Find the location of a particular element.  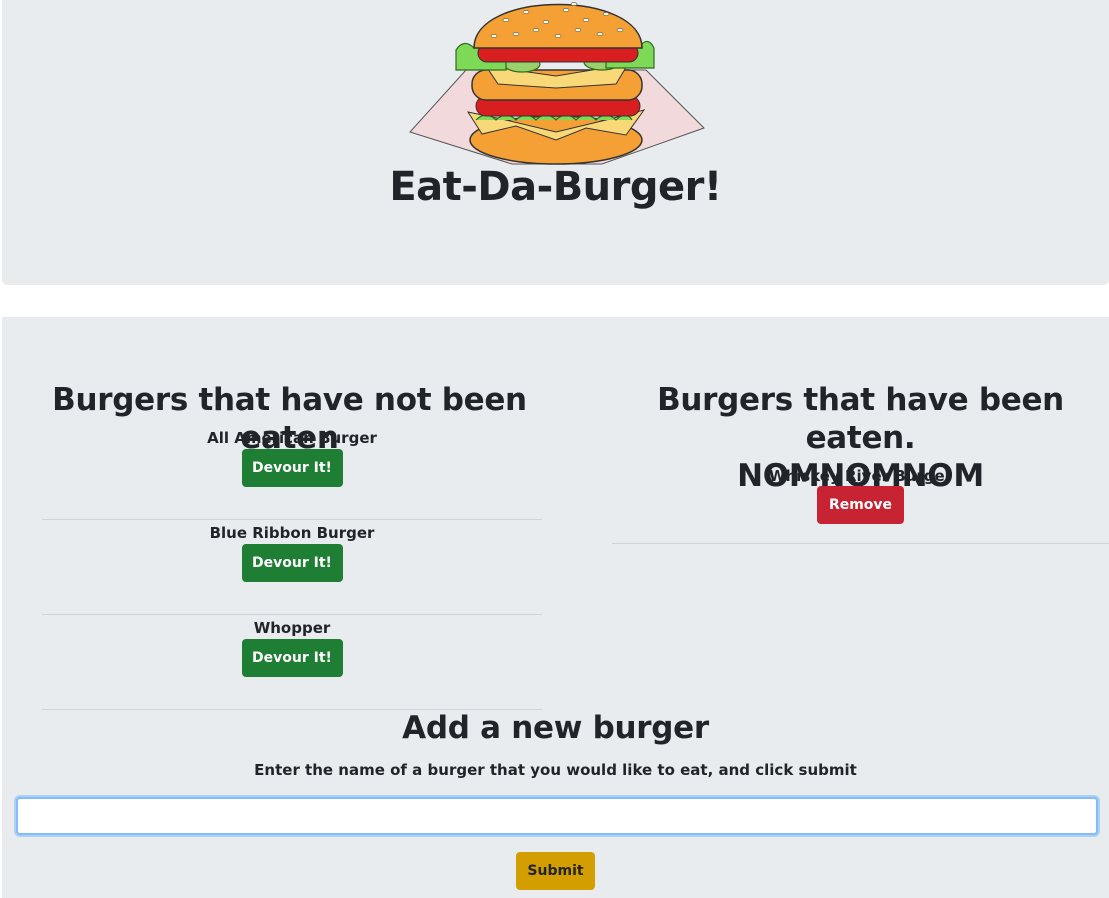

submit-button: Submit is located at coordinates (555, 871).